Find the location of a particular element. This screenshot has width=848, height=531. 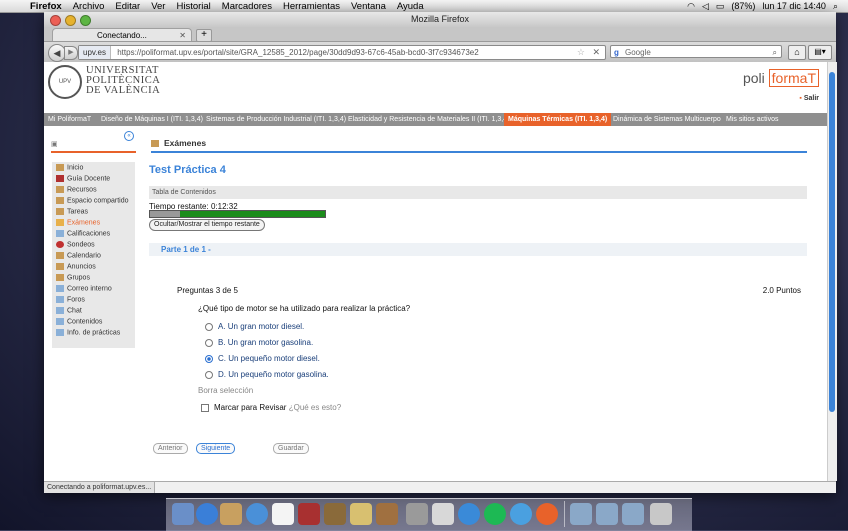

save-button: Guardar is located at coordinates (291, 448).